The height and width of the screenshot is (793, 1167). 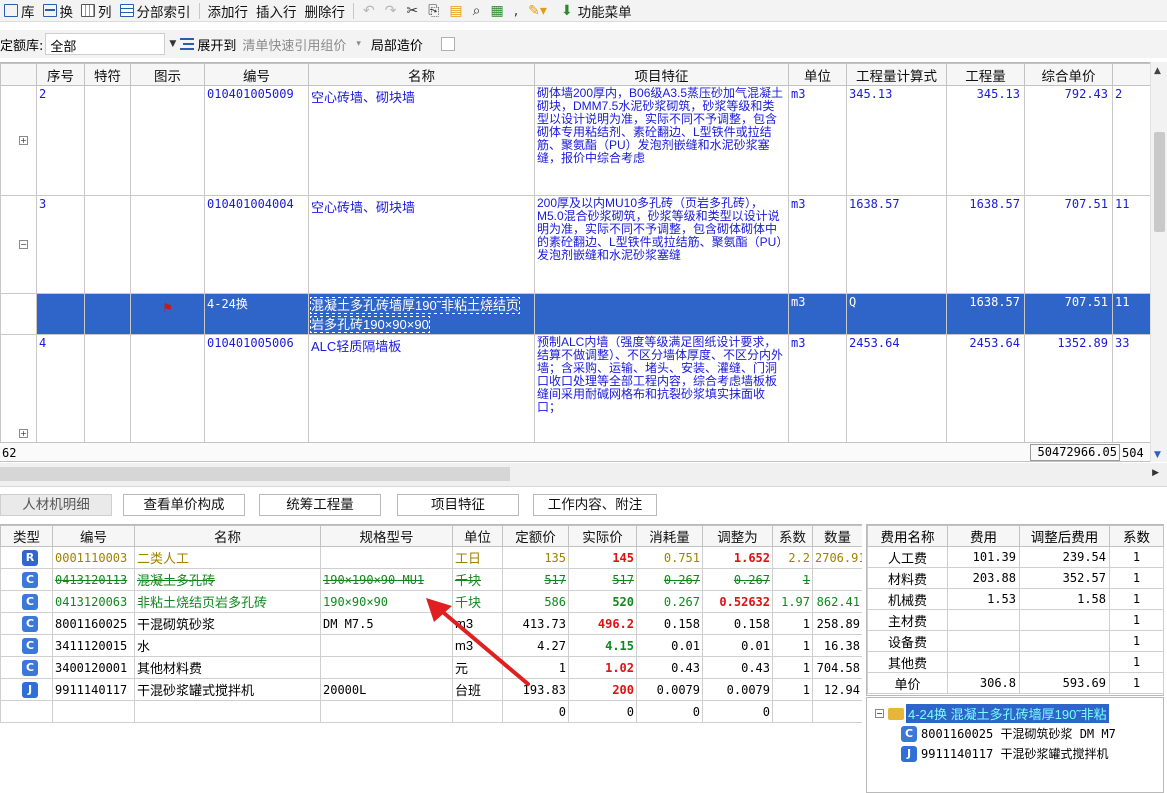 I want to click on cell-base-price: 1, so click(x=535, y=667).